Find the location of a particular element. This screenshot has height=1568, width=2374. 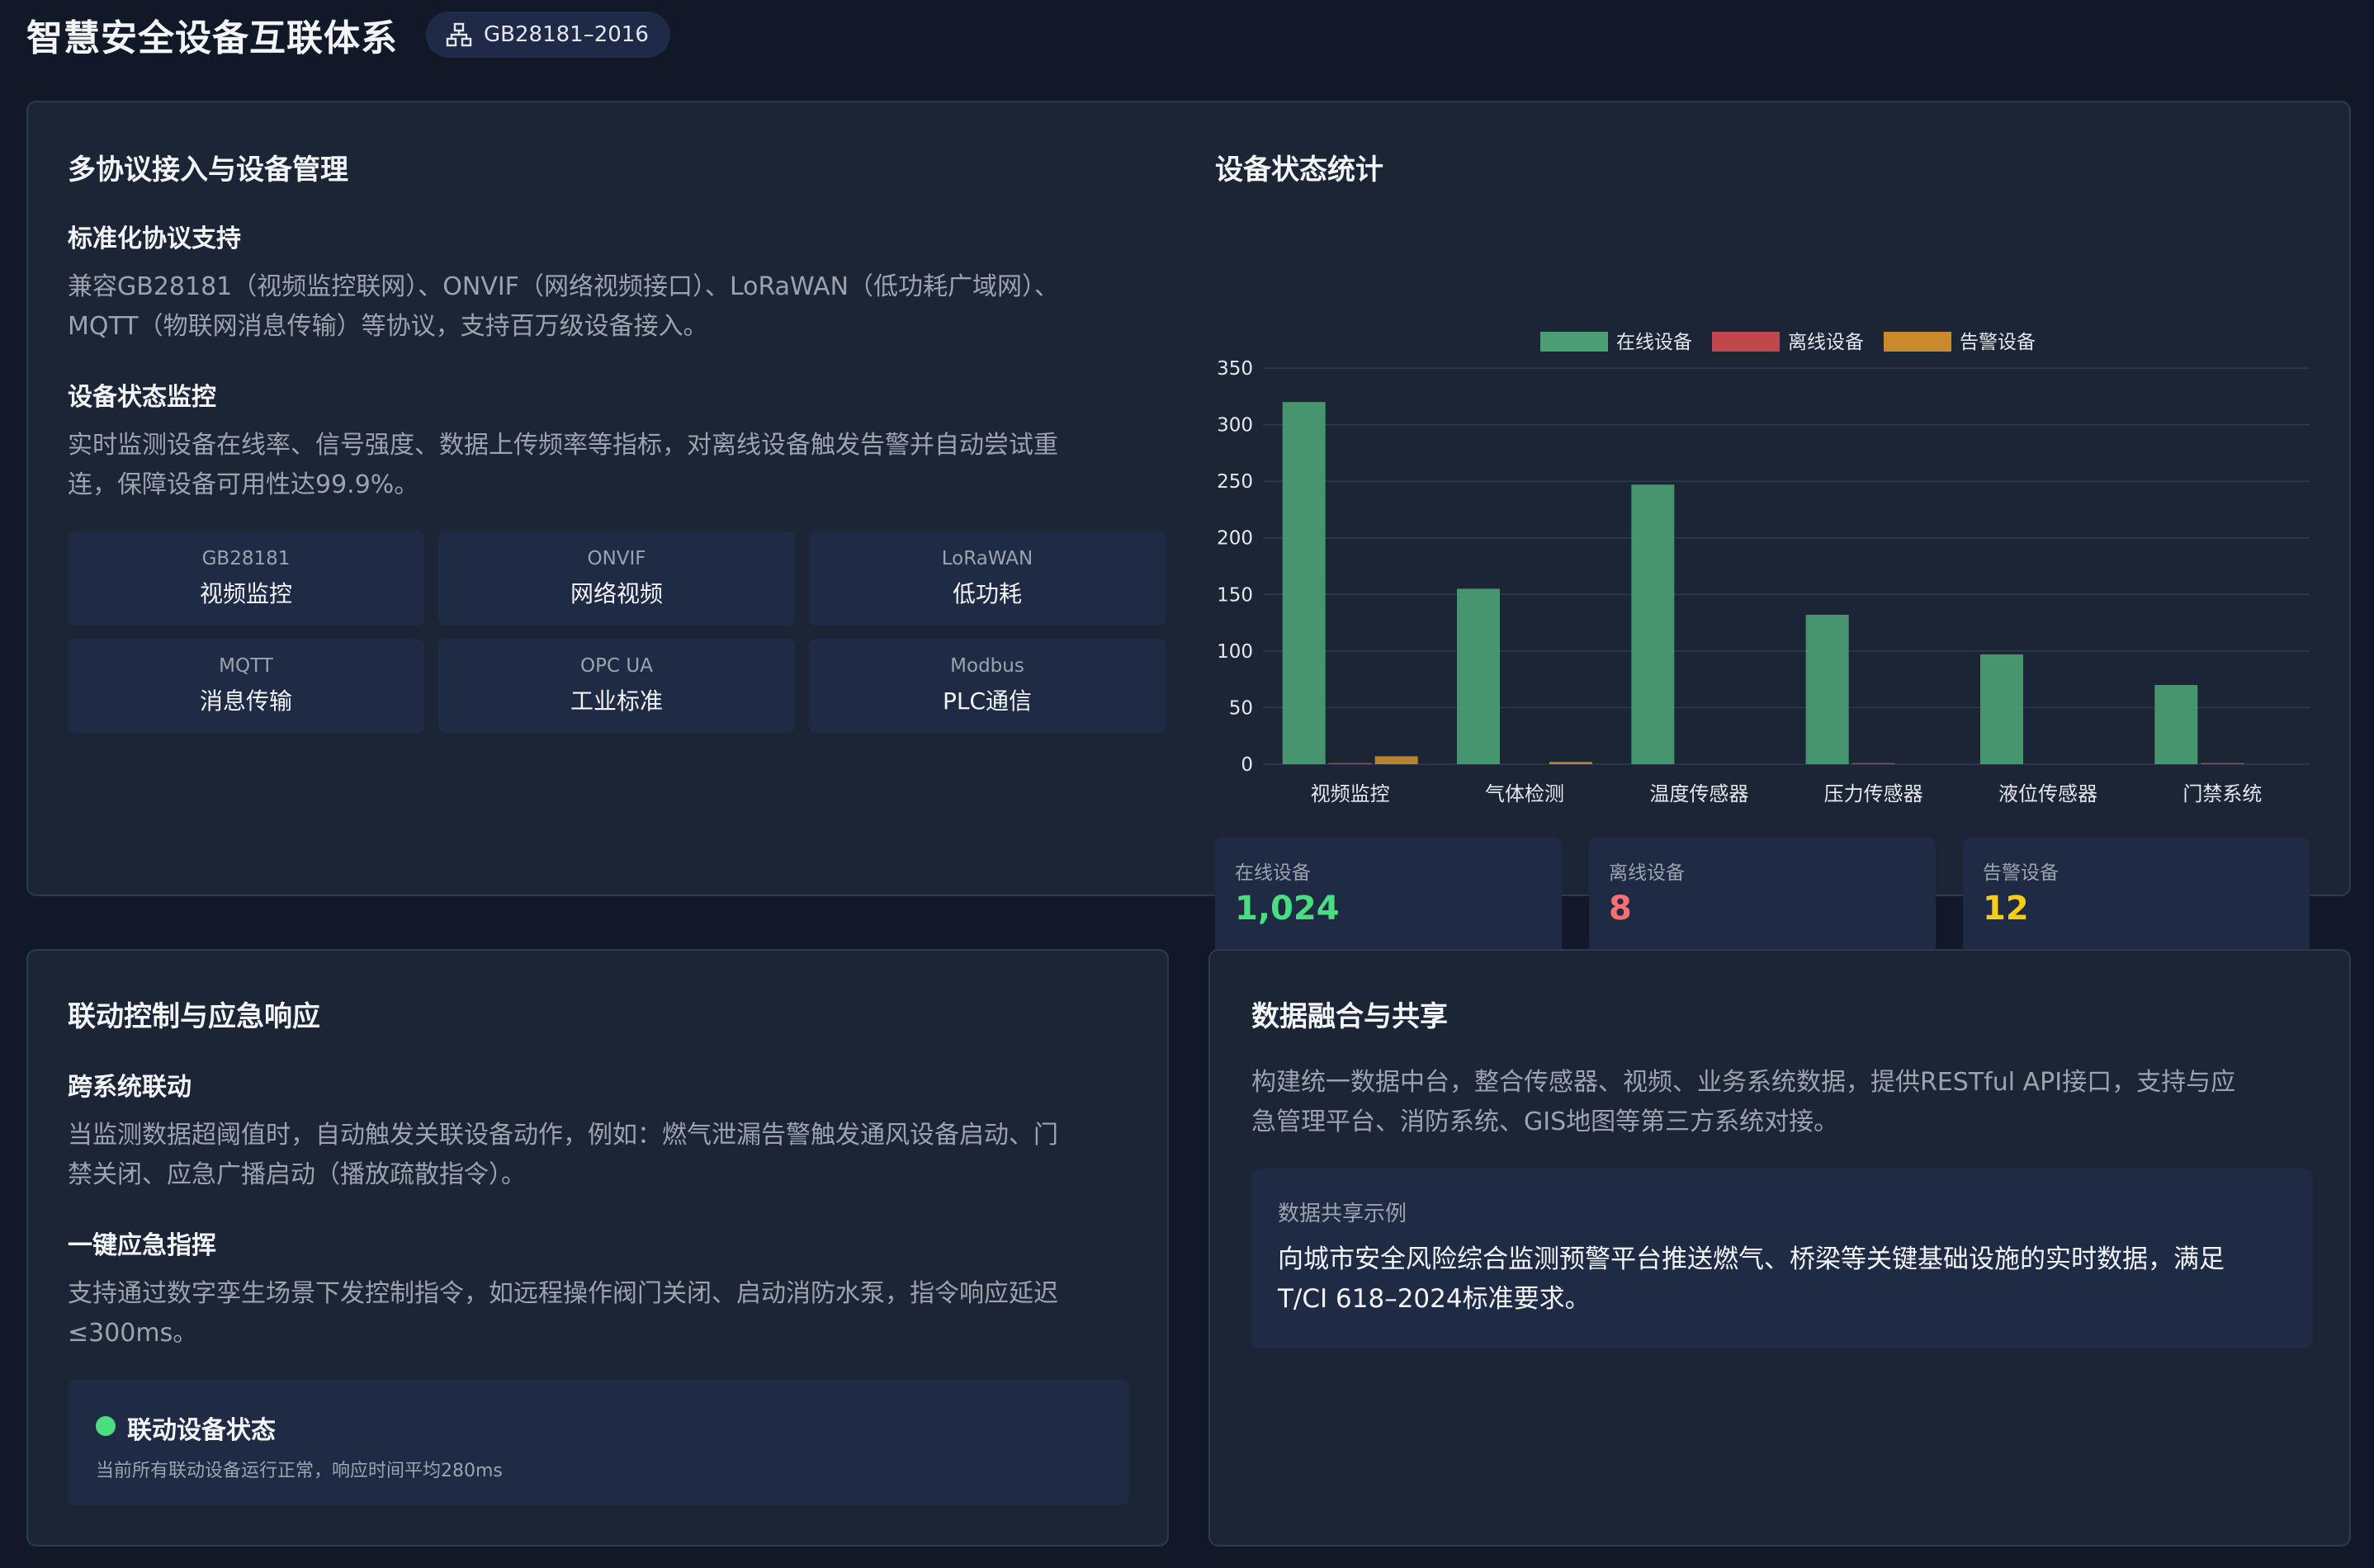

legend-label: 离线设备 is located at coordinates (1826, 342).